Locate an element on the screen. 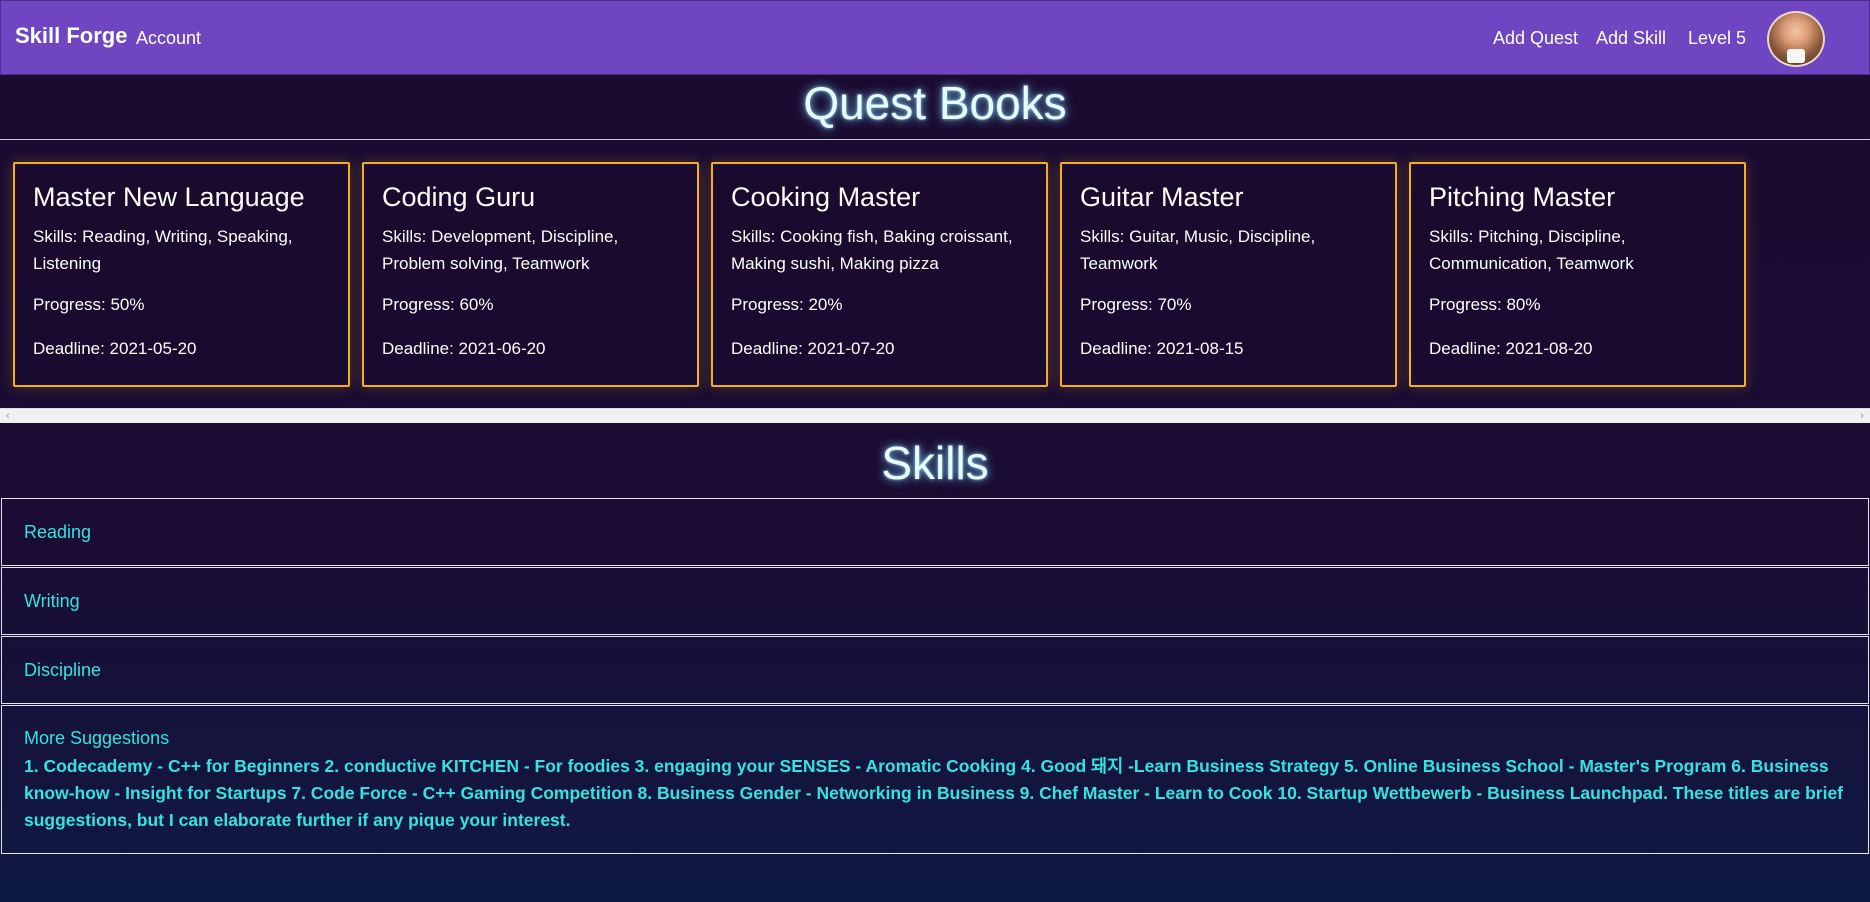 The height and width of the screenshot is (902, 1870). skill-item-label: Discipline is located at coordinates (63, 669).